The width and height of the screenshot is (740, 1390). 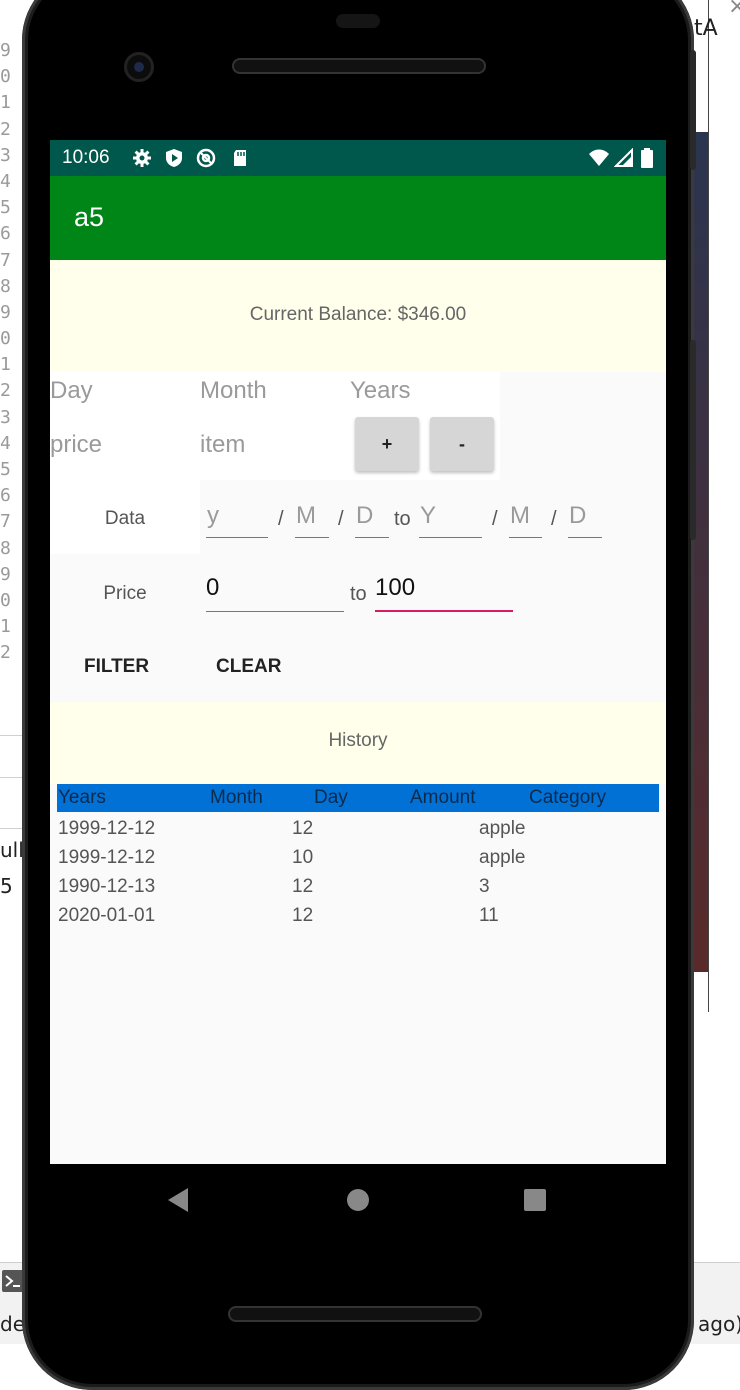 What do you see at coordinates (359, 66) in the screenshot?
I see `earpiece-speaker` at bounding box center [359, 66].